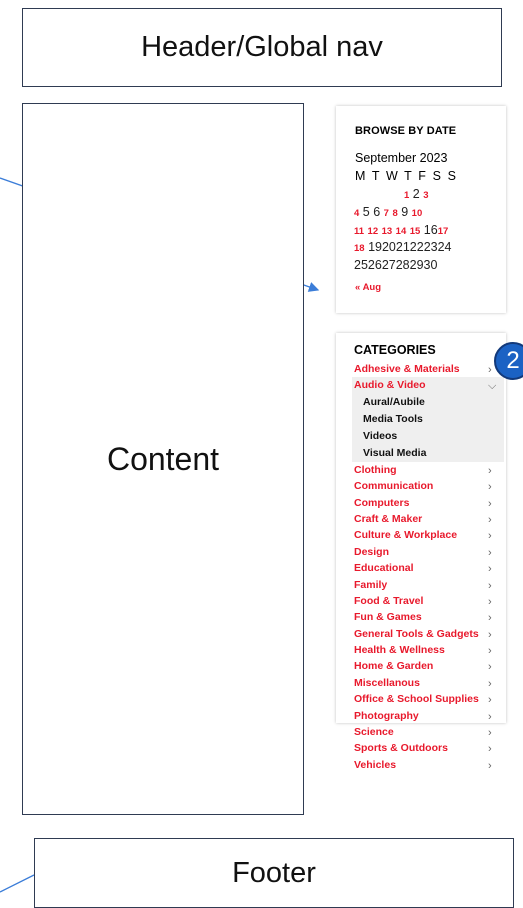 The image size is (523, 908). I want to click on subcategory-item: Aural/Aubile, so click(429, 402).